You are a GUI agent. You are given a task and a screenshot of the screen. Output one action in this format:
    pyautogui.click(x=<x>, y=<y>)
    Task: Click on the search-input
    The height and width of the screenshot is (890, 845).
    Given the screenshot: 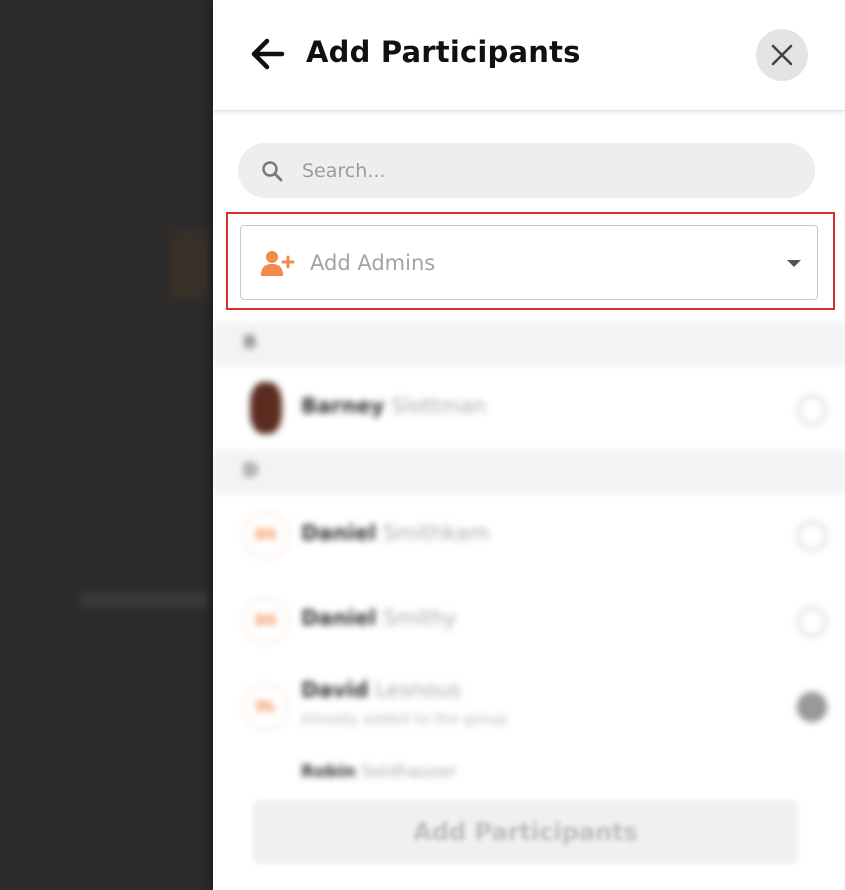 What is the action you would take?
    pyautogui.click(x=537, y=170)
    